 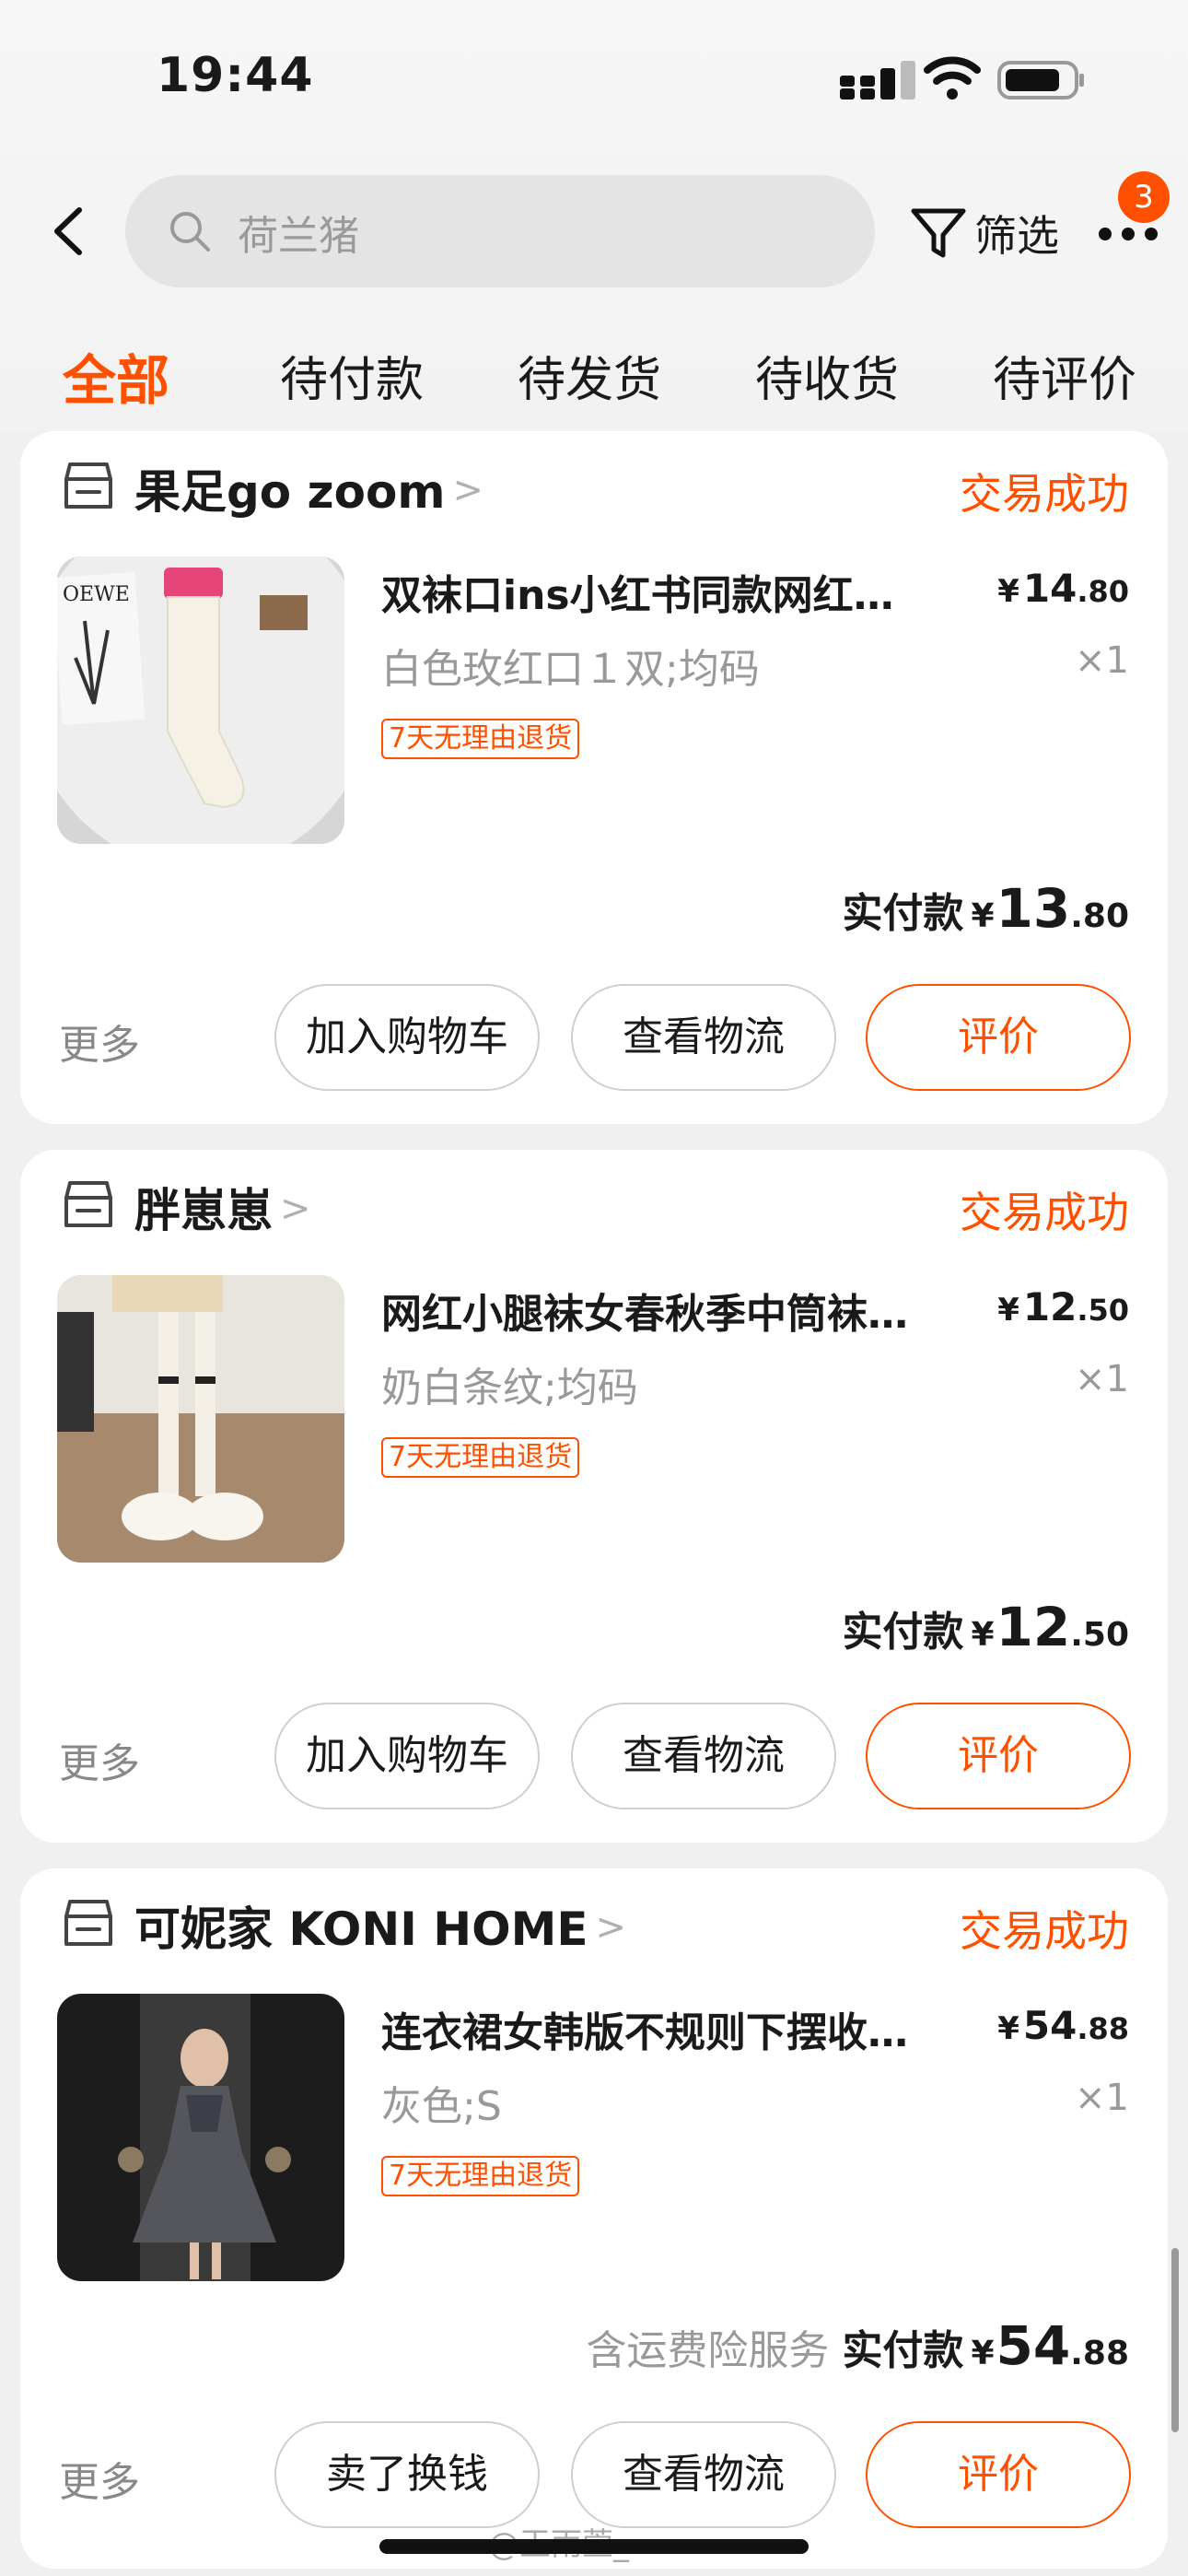 What do you see at coordinates (1064, 375) in the screenshot?
I see `tab-pending-review: 待评价` at bounding box center [1064, 375].